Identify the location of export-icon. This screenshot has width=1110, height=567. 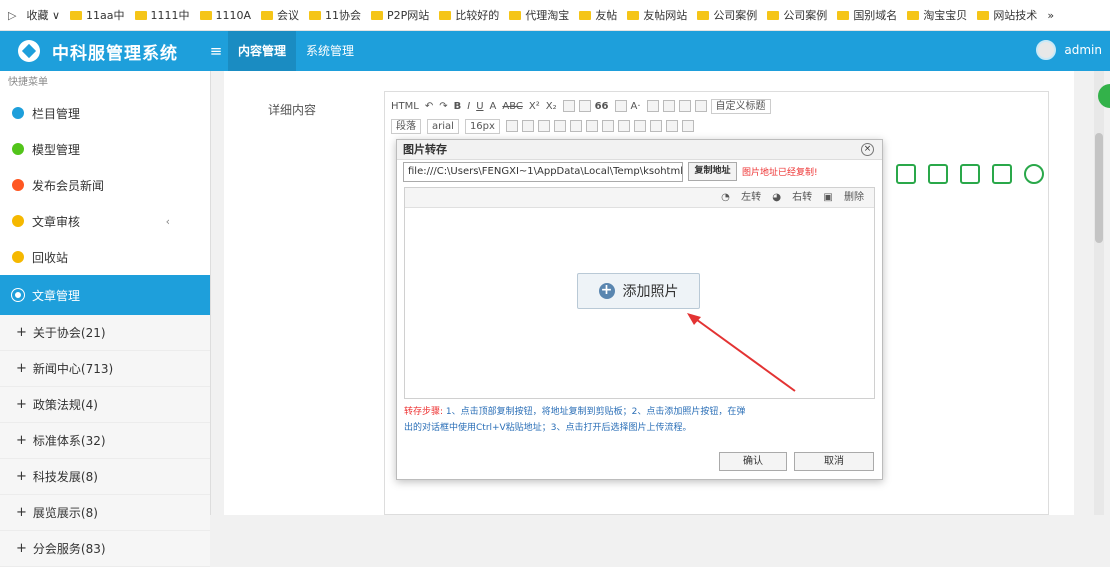
(1002, 174).